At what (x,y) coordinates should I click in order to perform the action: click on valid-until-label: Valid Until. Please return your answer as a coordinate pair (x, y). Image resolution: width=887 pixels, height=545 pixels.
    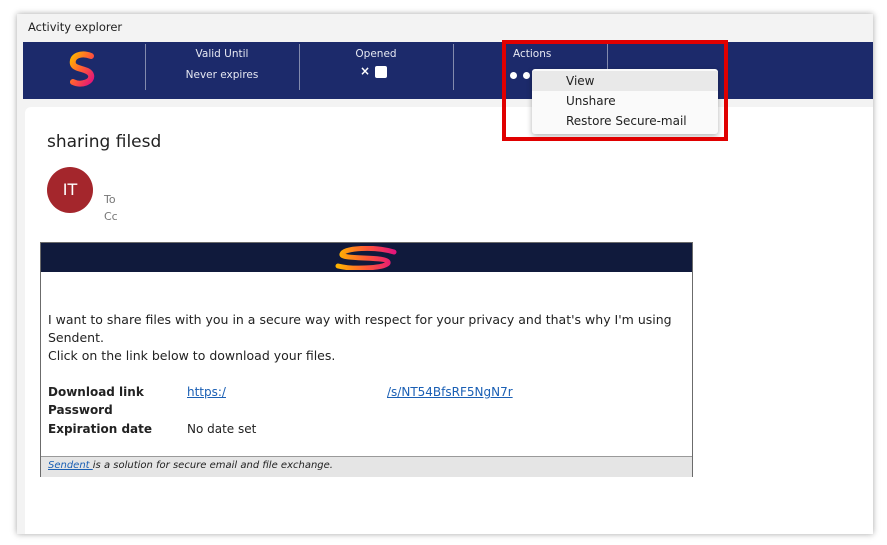
    Looking at the image, I should click on (222, 54).